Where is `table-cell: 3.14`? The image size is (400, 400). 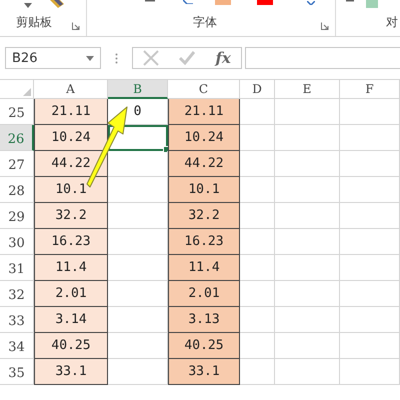 table-cell: 3.14 is located at coordinates (71, 320).